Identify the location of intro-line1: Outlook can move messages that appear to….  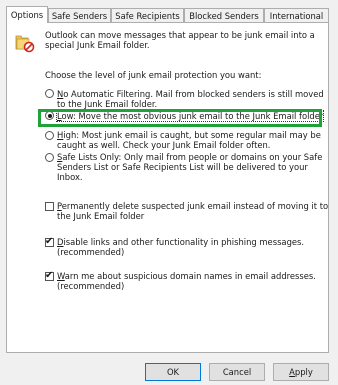
(180, 35).